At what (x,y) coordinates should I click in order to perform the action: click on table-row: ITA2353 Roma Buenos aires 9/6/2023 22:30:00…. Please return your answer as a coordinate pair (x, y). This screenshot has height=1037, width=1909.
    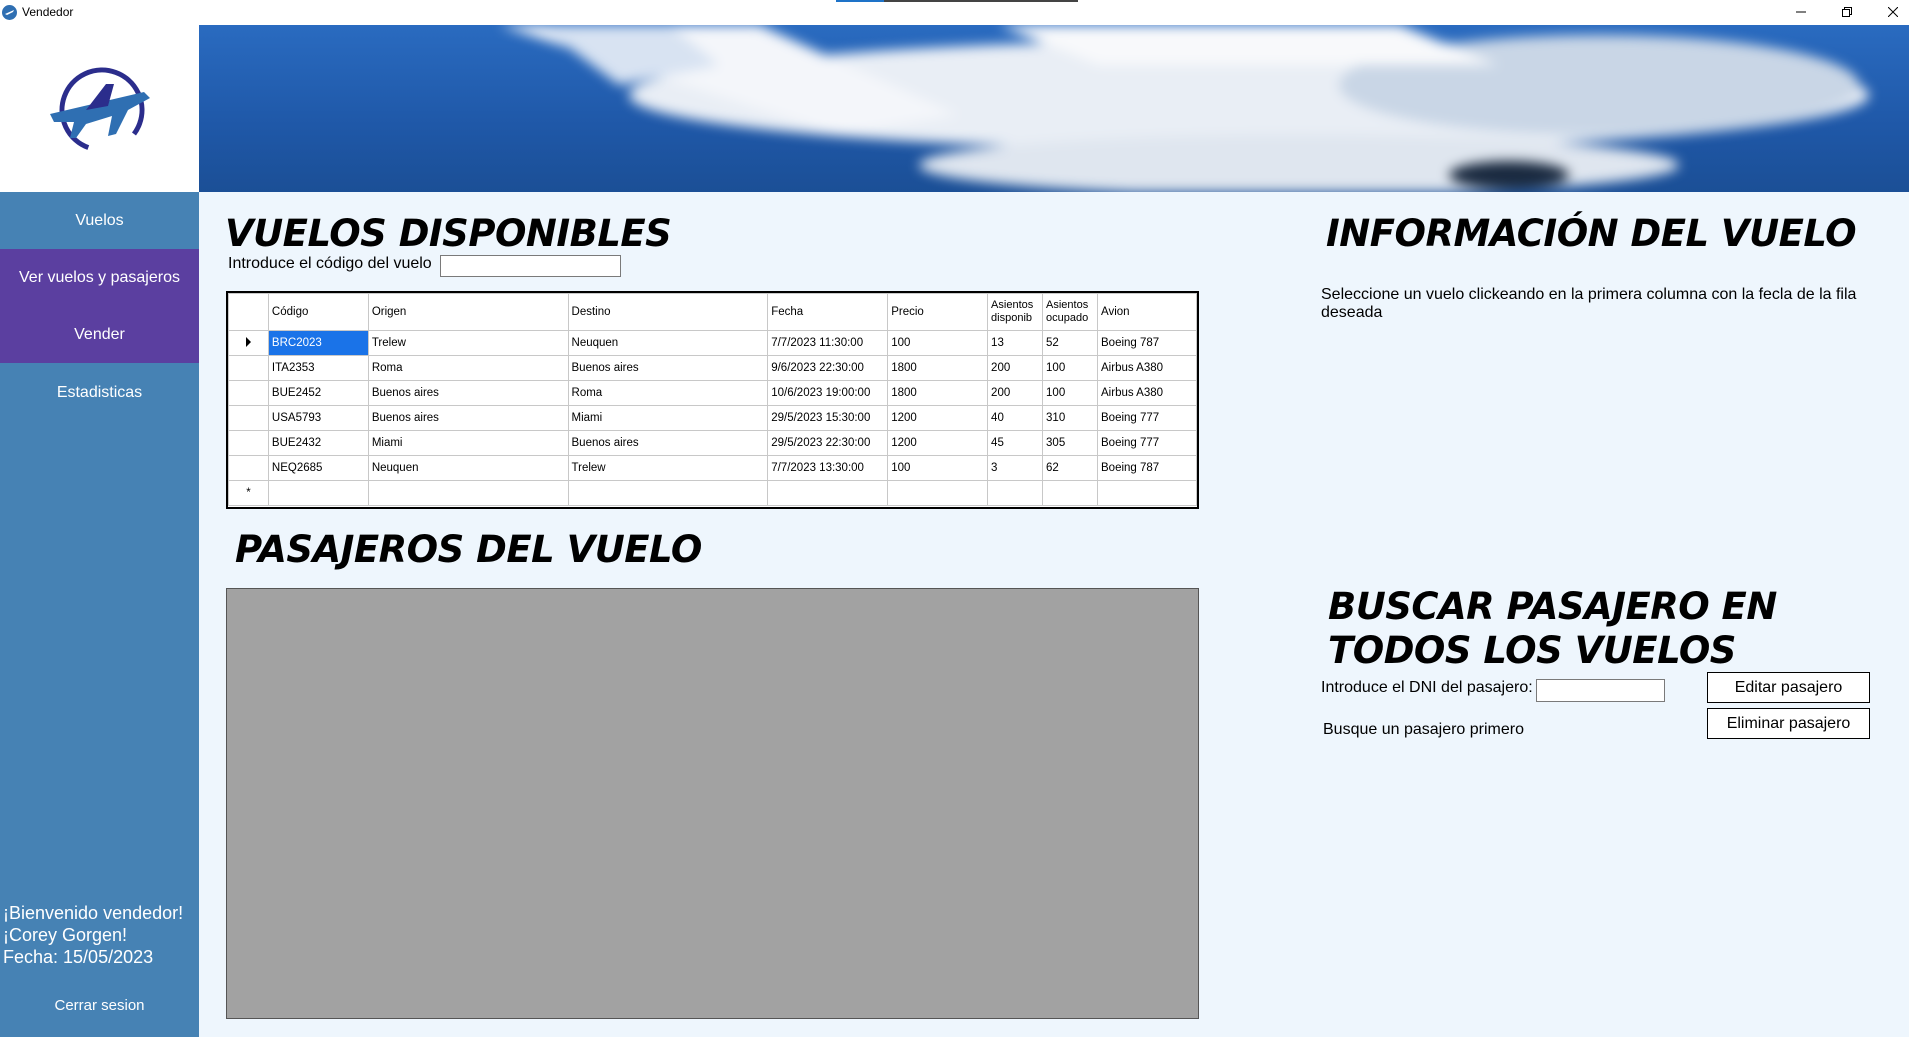
    Looking at the image, I should click on (712, 368).